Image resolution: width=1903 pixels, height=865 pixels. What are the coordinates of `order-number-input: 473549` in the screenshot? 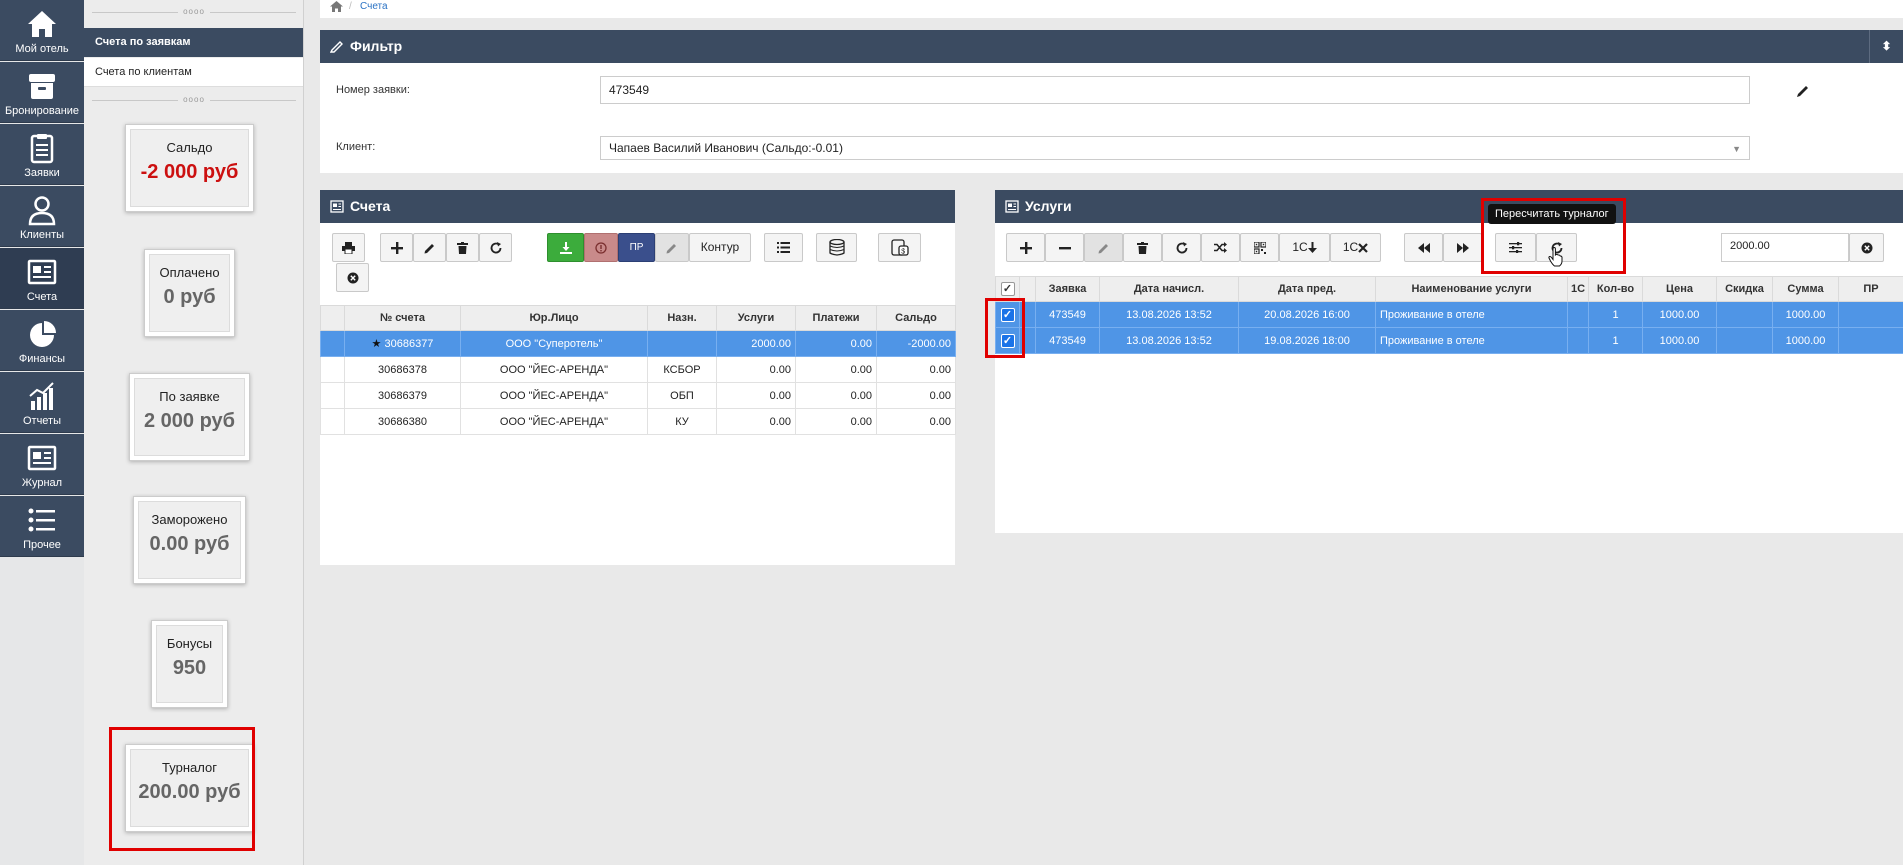 It's located at (1175, 90).